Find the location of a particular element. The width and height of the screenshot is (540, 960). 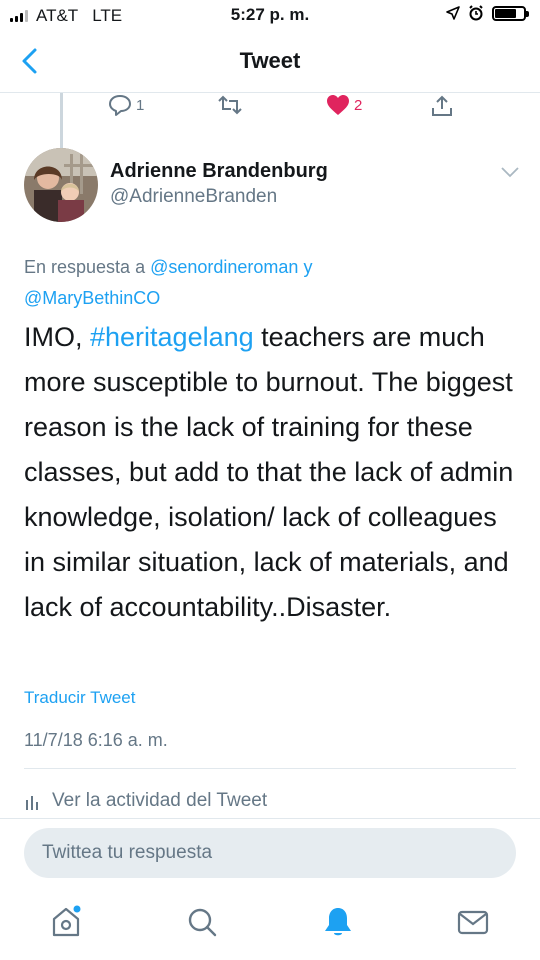

tweet-activity-link: Ver la actividad del Tweet is located at coordinates (145, 801).